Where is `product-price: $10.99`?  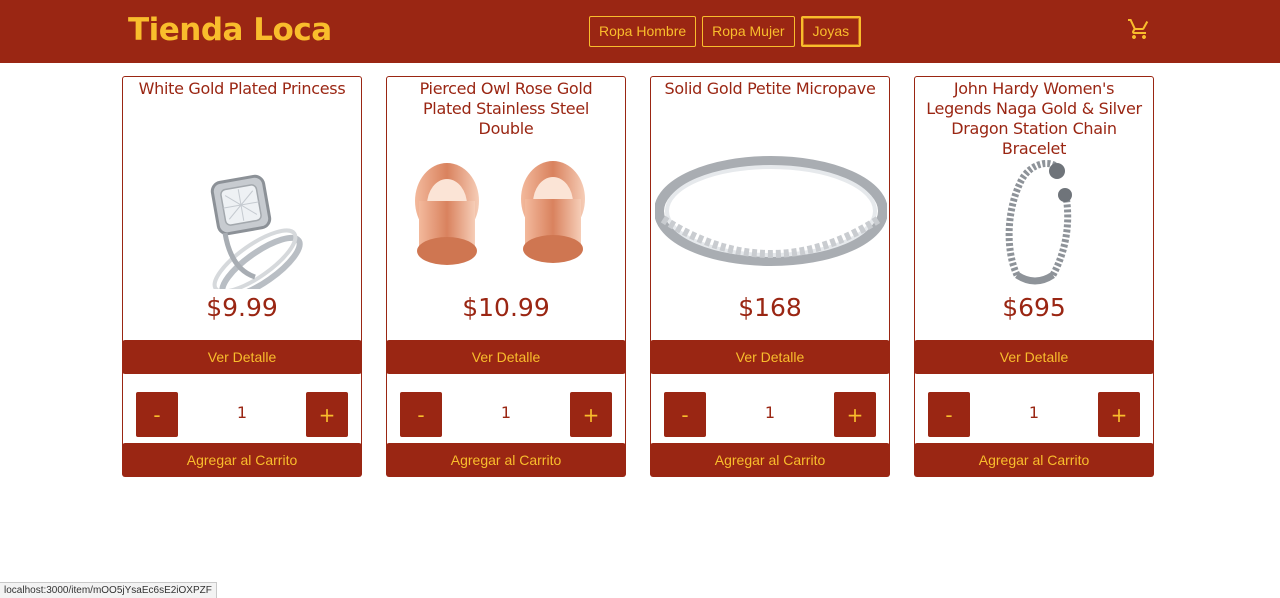 product-price: $10.99 is located at coordinates (506, 307).